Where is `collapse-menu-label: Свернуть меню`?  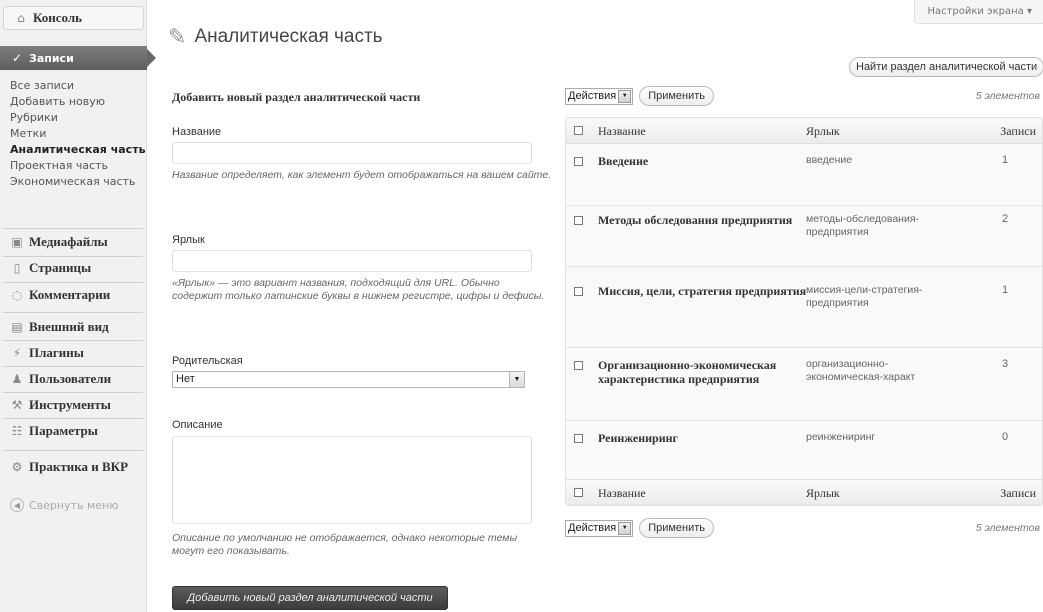 collapse-menu-label: Свернуть меню is located at coordinates (74, 505).